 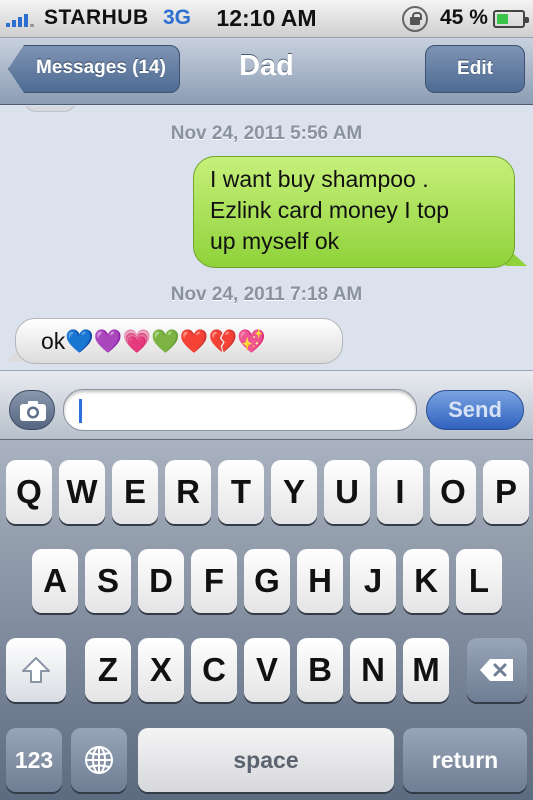 What do you see at coordinates (266, 294) in the screenshot?
I see `message-timestamp: Nov 24, 2011 7:18 AM` at bounding box center [266, 294].